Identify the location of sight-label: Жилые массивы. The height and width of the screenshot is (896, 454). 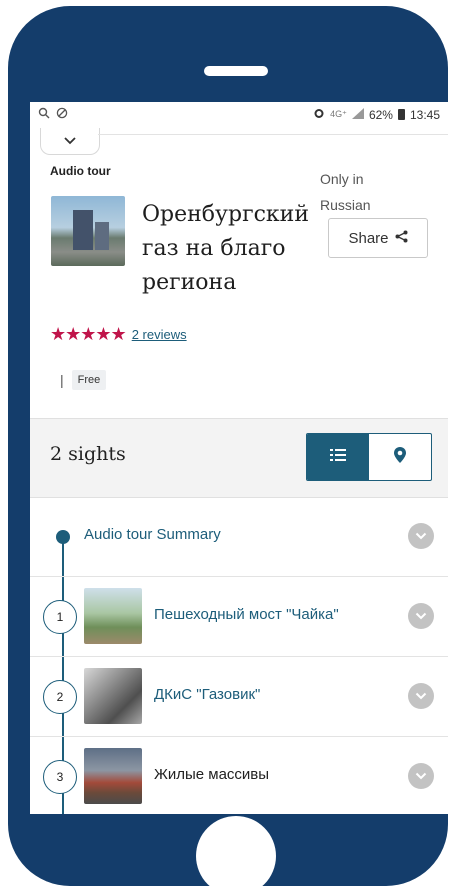
(212, 774).